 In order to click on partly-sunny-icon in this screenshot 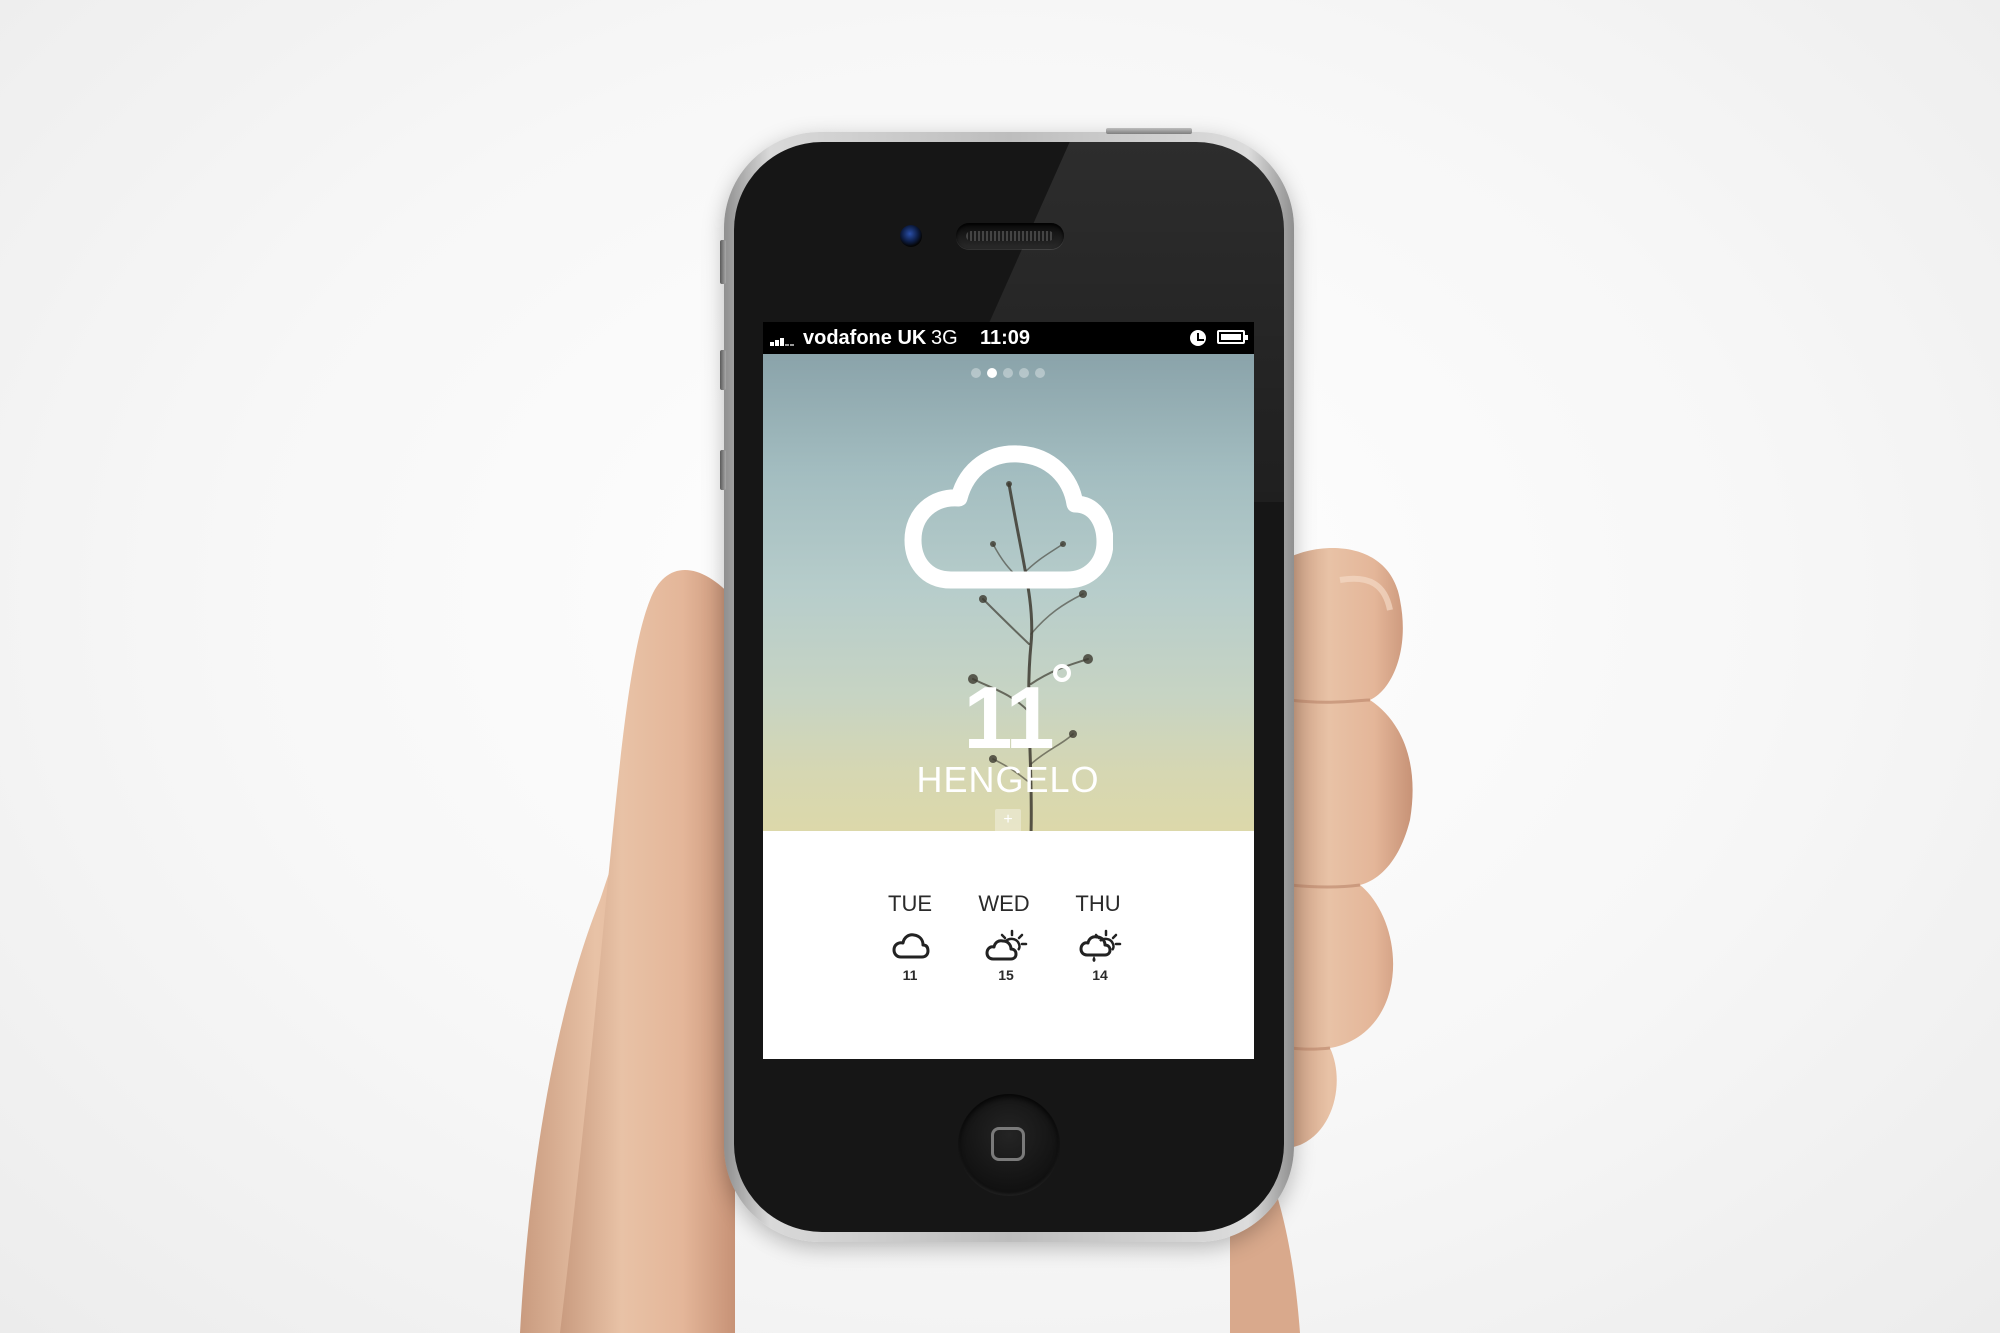, I will do `click(1006, 945)`.